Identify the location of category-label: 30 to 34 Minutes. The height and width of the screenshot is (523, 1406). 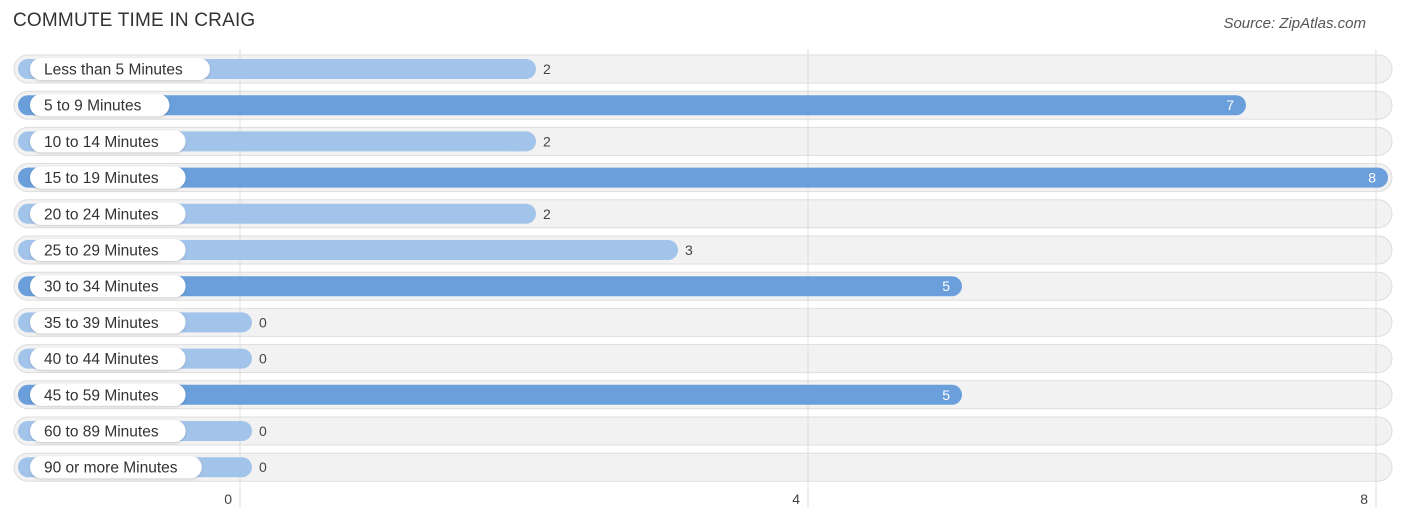
(101, 287).